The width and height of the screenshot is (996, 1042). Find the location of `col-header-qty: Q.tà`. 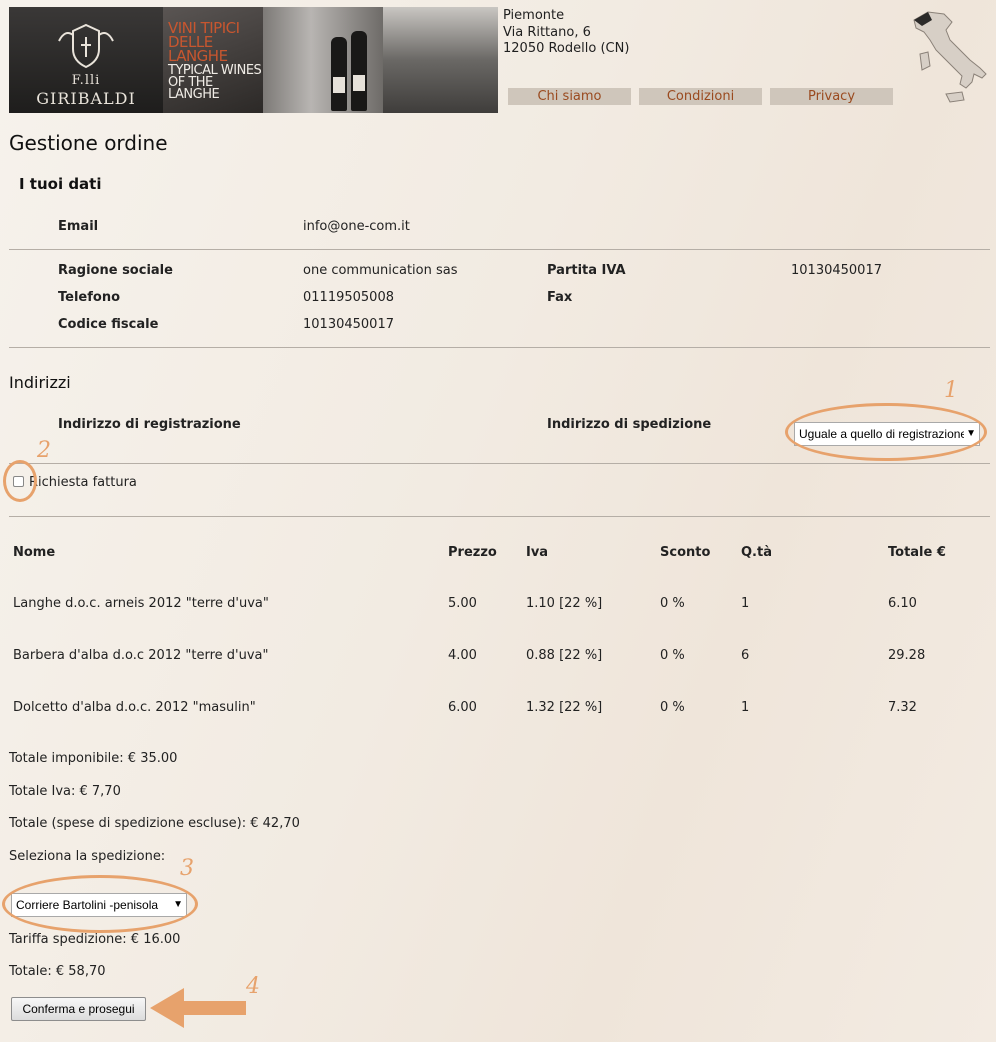

col-header-qty: Q.tà is located at coordinates (756, 552).